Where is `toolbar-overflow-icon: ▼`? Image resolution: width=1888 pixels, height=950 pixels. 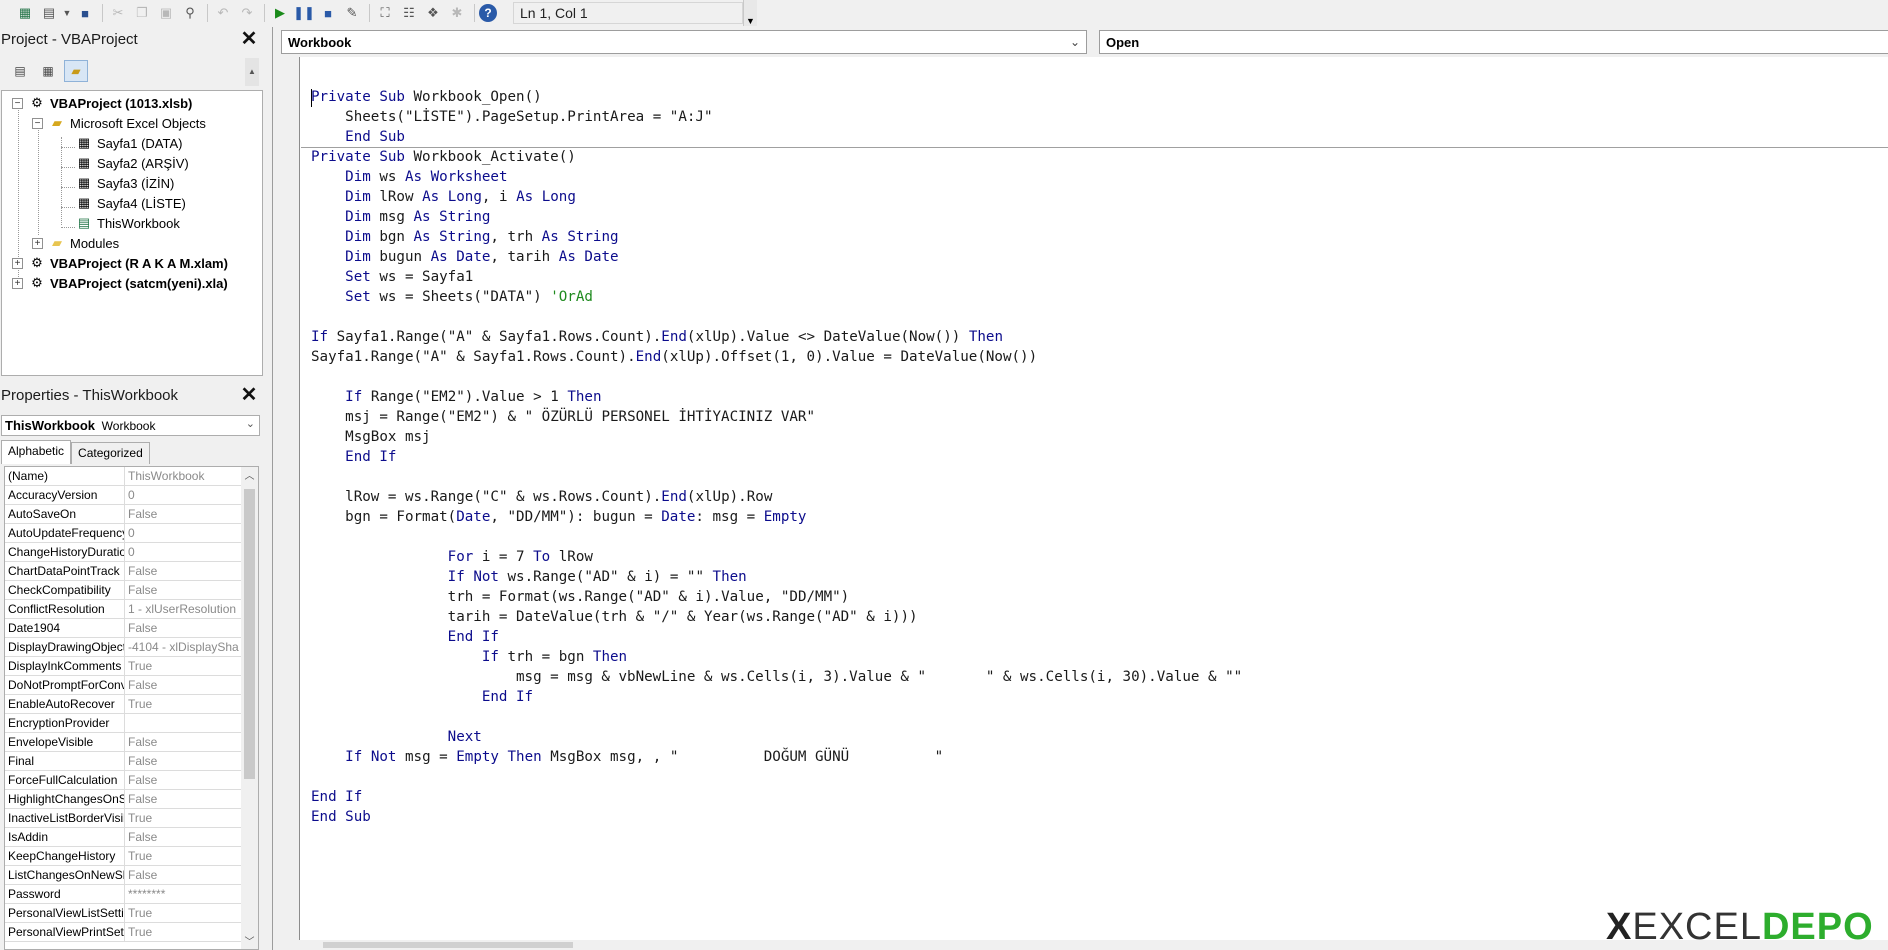 toolbar-overflow-icon: ▼ is located at coordinates (750, 13).